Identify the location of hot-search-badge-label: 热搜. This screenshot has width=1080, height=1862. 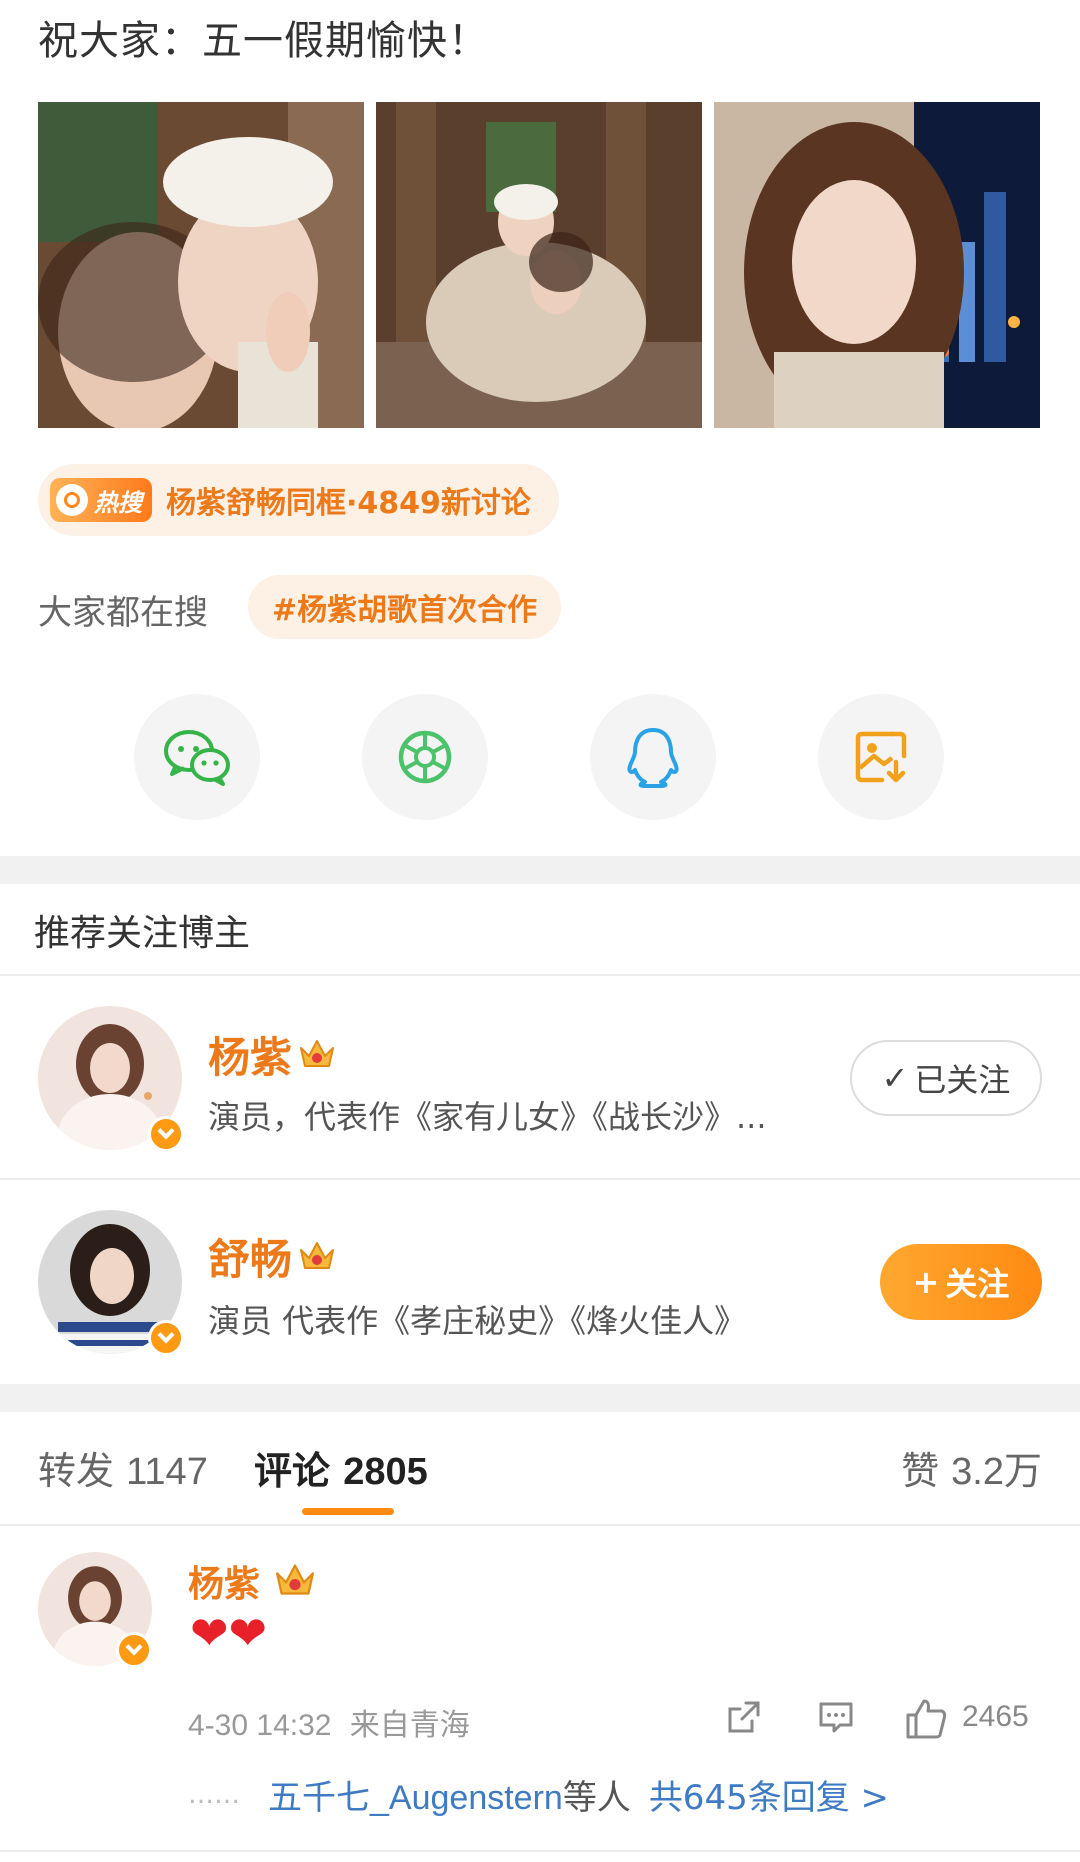
(118, 502).